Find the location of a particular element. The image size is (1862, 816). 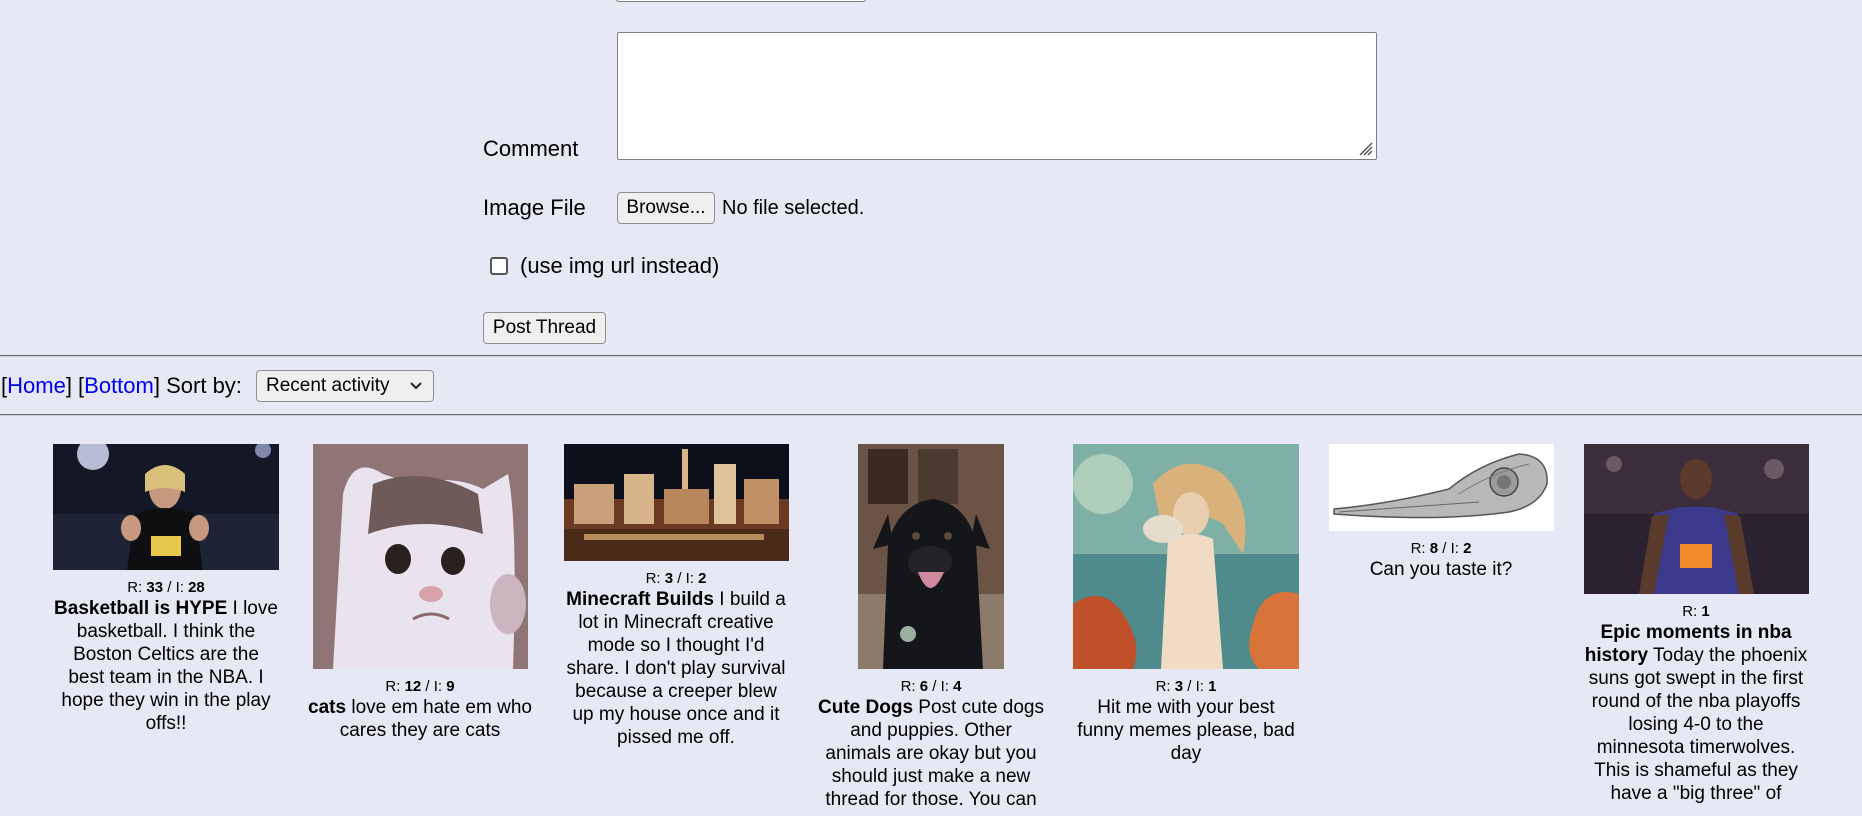

reply-count: 8 is located at coordinates (1434, 548).